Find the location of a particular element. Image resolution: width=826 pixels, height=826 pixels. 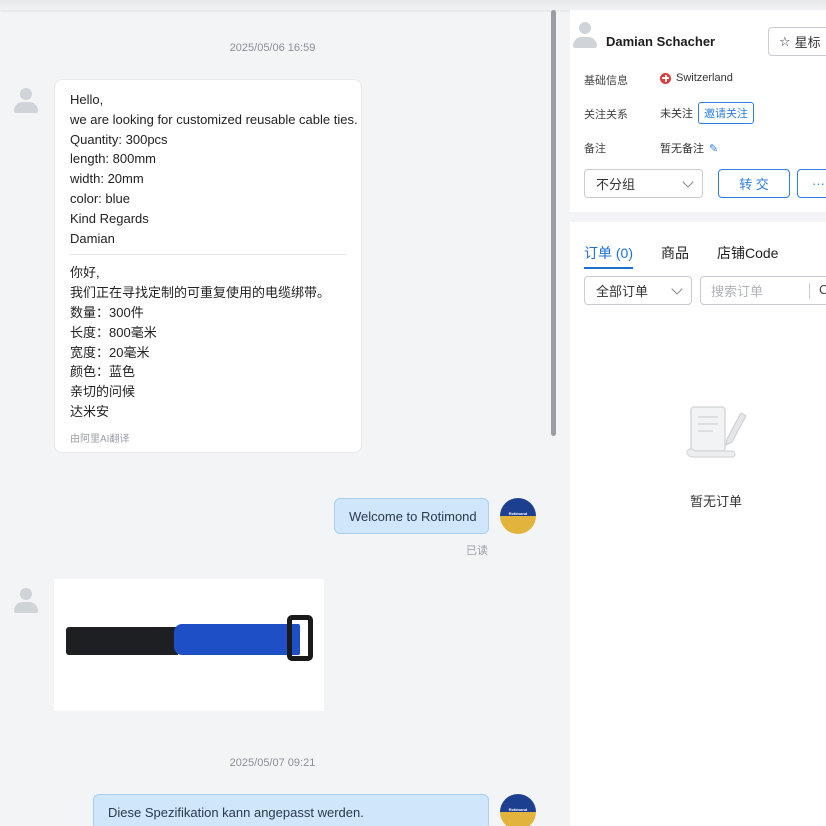

strap-blue-part is located at coordinates (237, 639).